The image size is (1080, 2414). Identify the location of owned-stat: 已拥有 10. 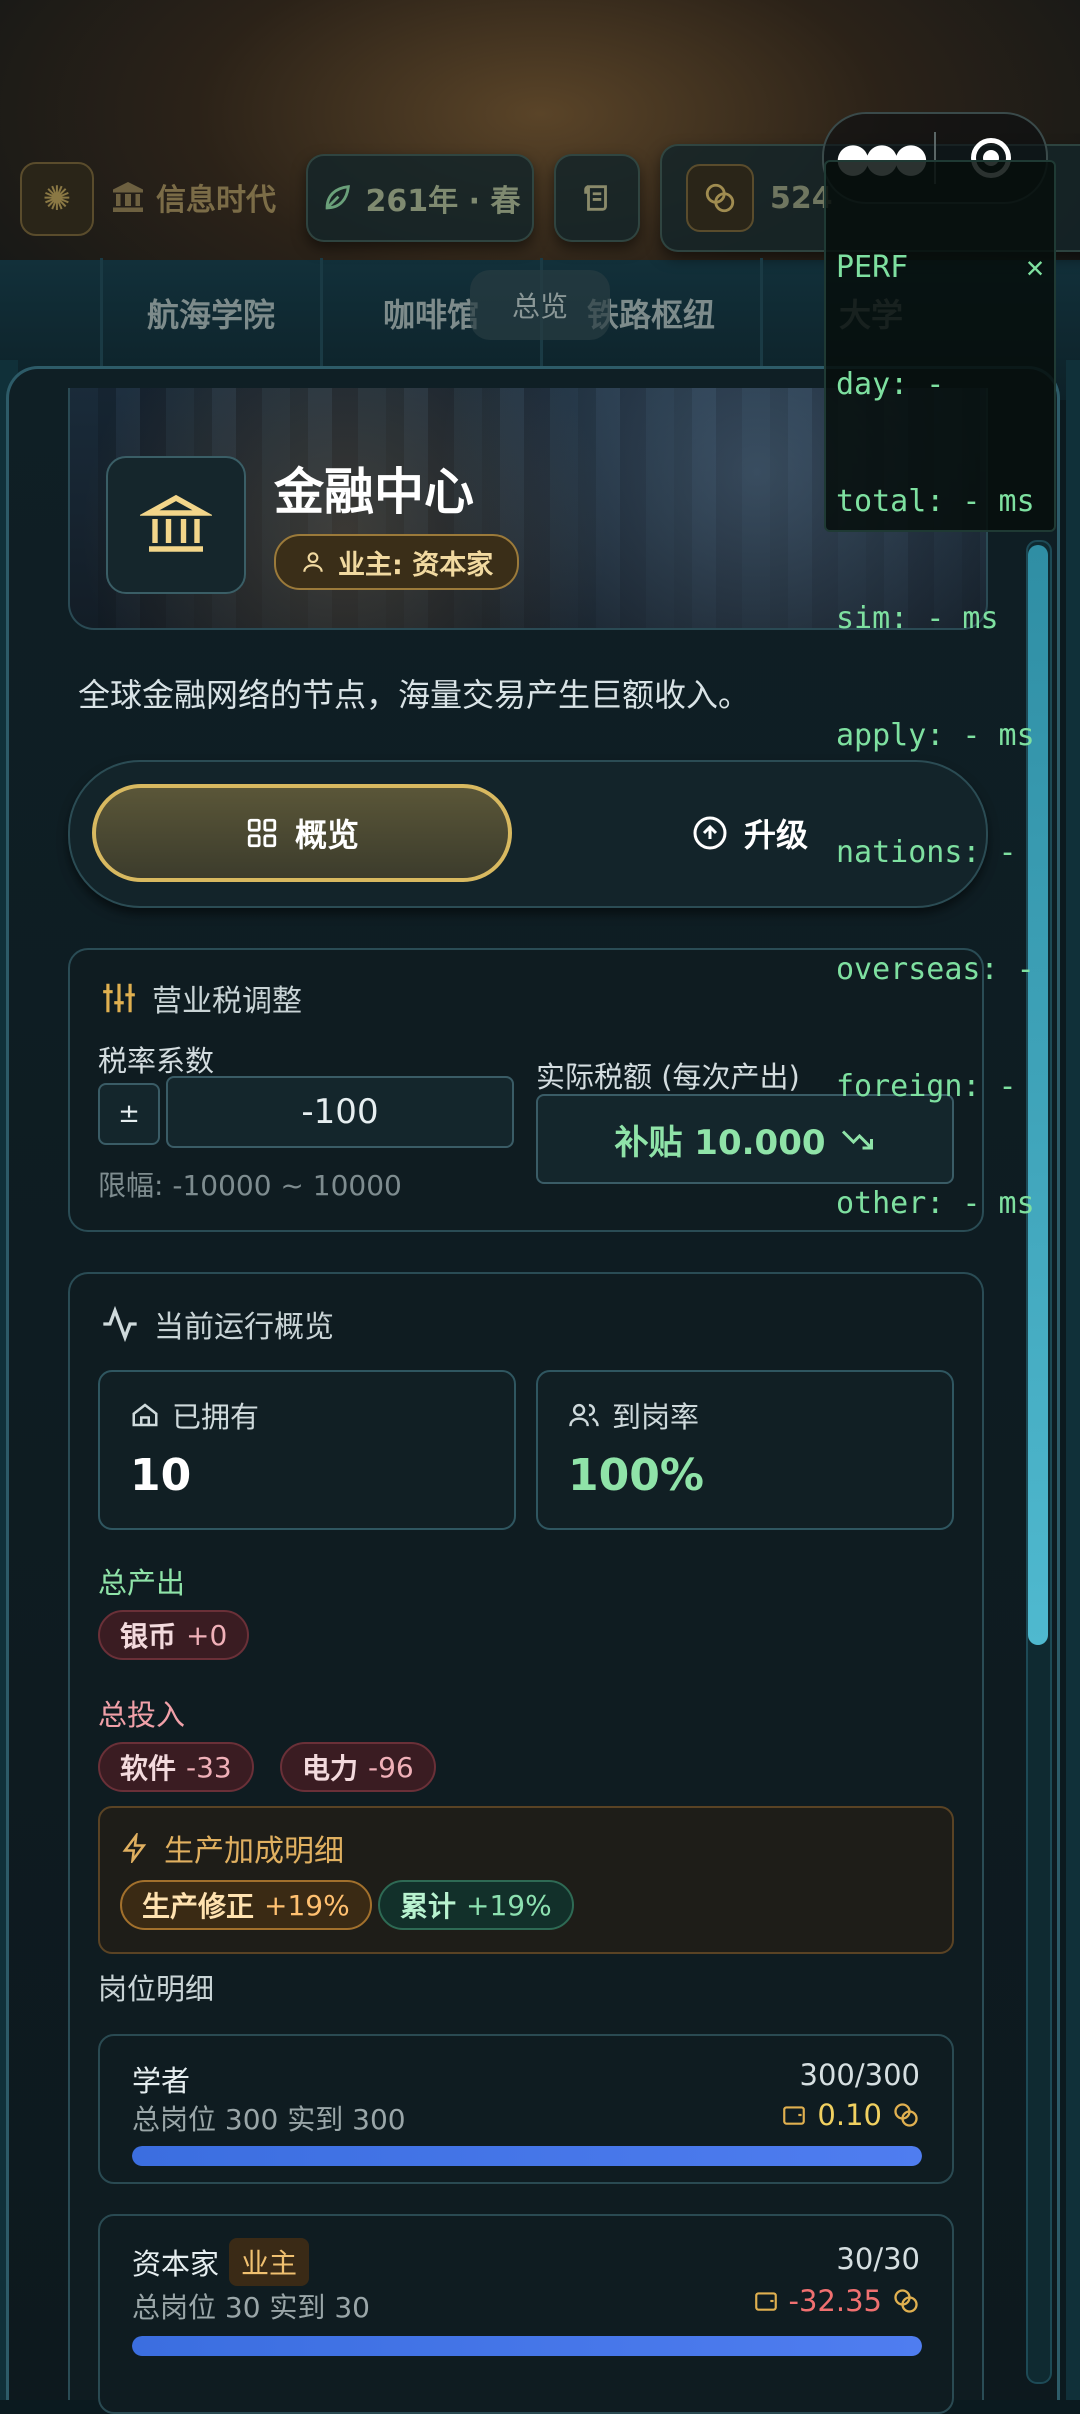
(307, 1450).